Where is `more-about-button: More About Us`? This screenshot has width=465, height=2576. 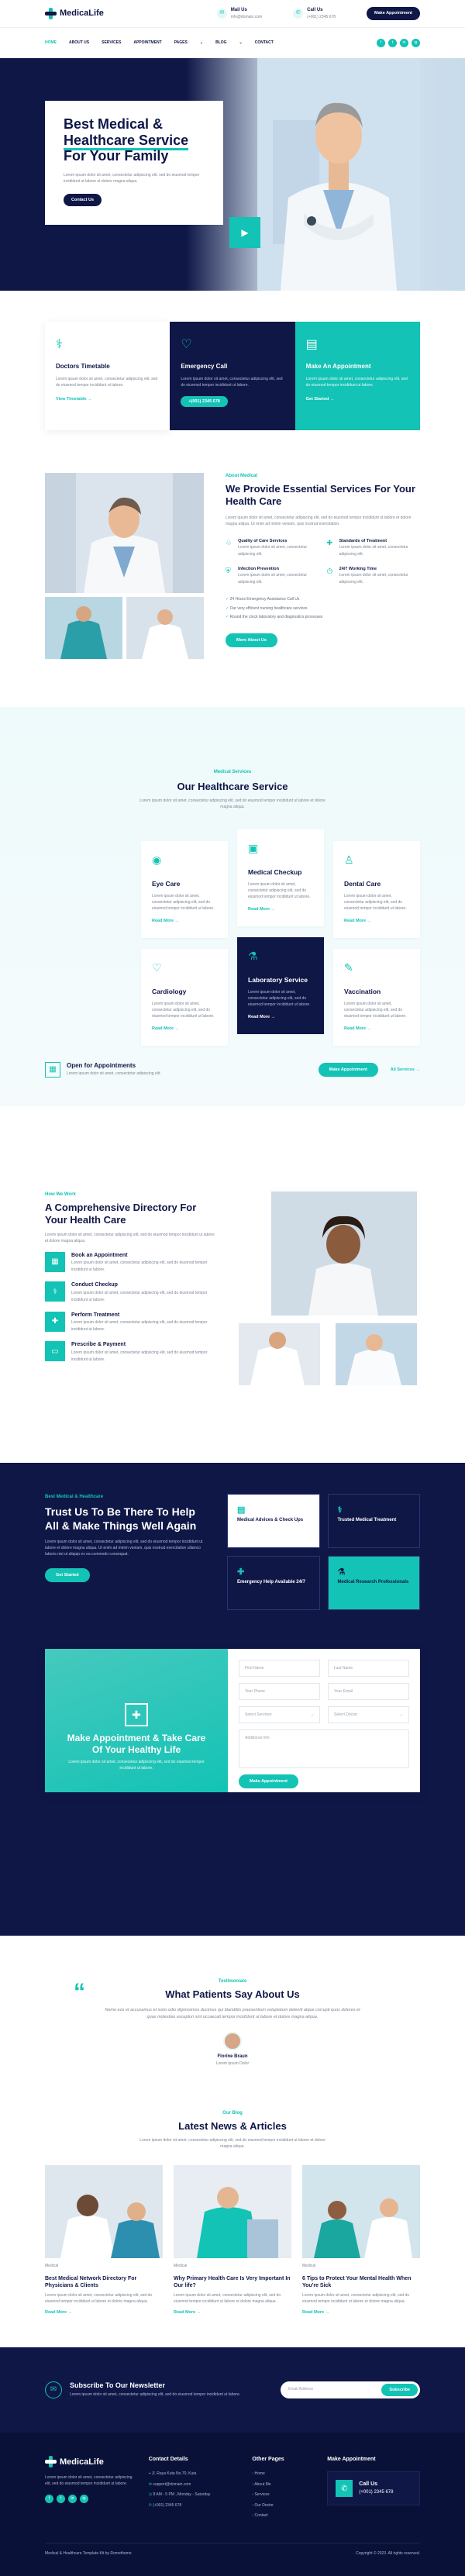
more-about-button: More About Us is located at coordinates (251, 640).